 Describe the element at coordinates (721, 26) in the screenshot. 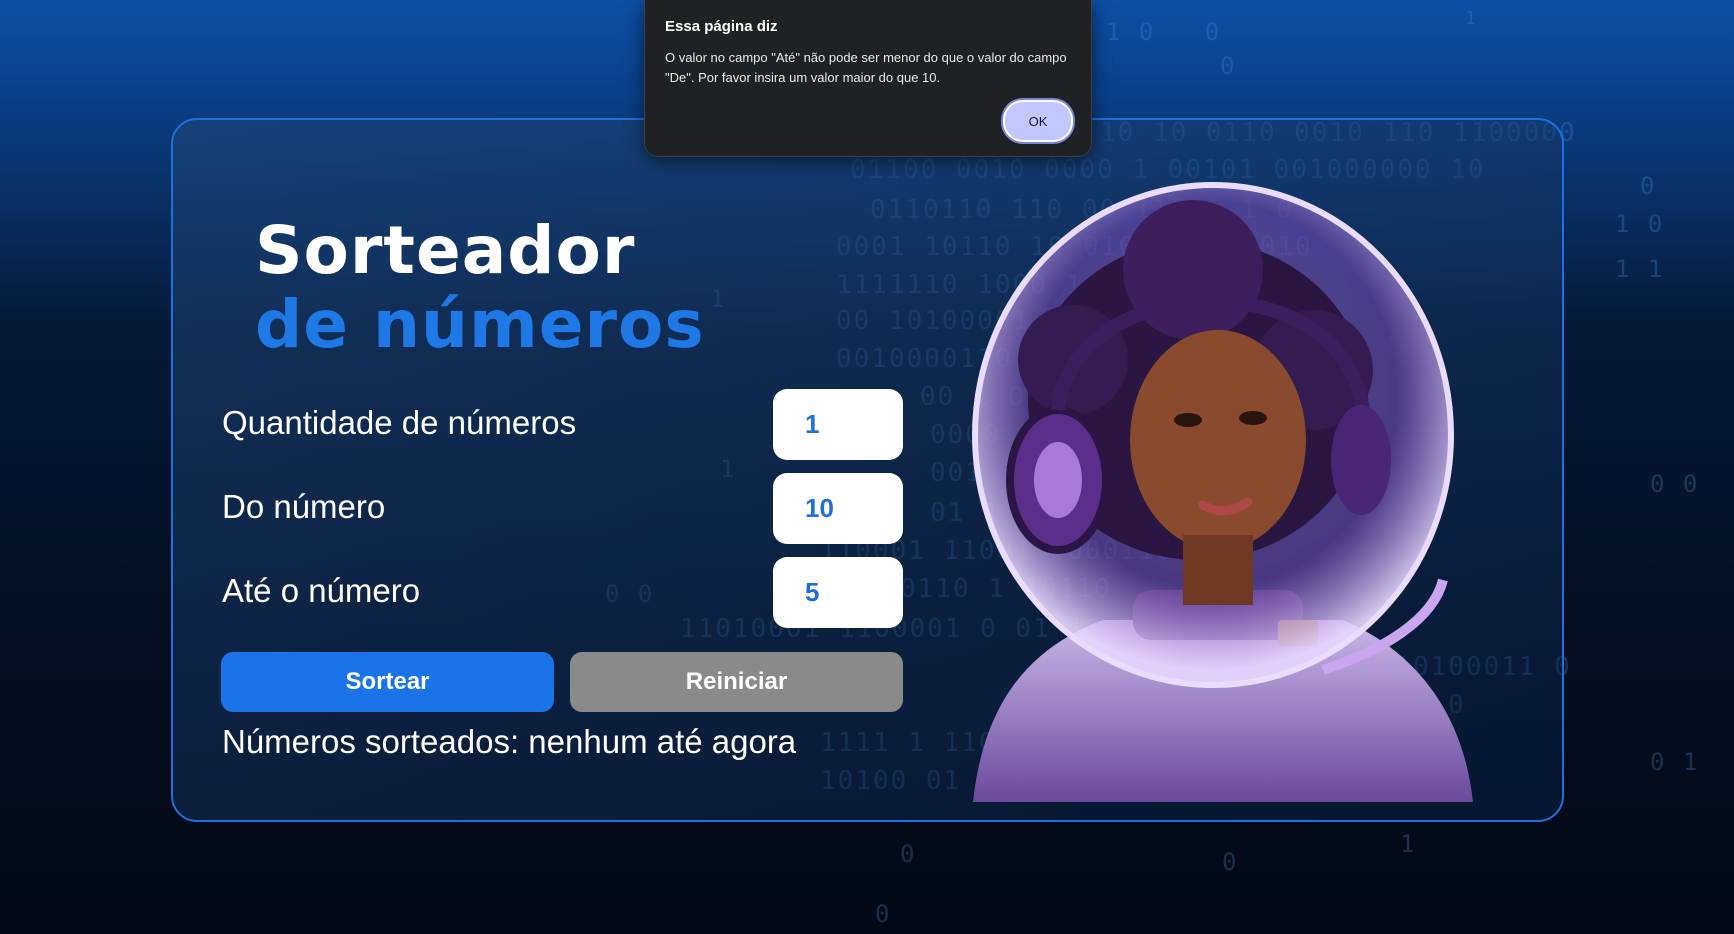

I see `dialog-title: Essa página diz` at that location.